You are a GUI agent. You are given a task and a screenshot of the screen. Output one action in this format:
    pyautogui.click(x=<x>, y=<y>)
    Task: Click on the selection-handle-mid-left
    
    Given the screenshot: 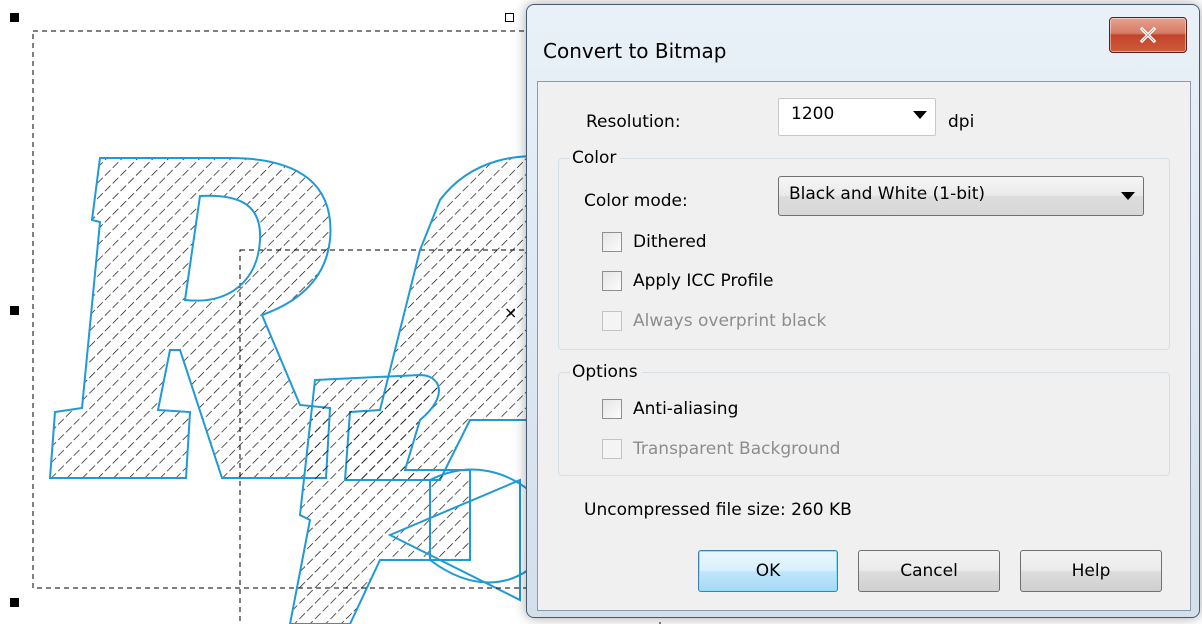 What is the action you would take?
    pyautogui.click(x=14, y=310)
    